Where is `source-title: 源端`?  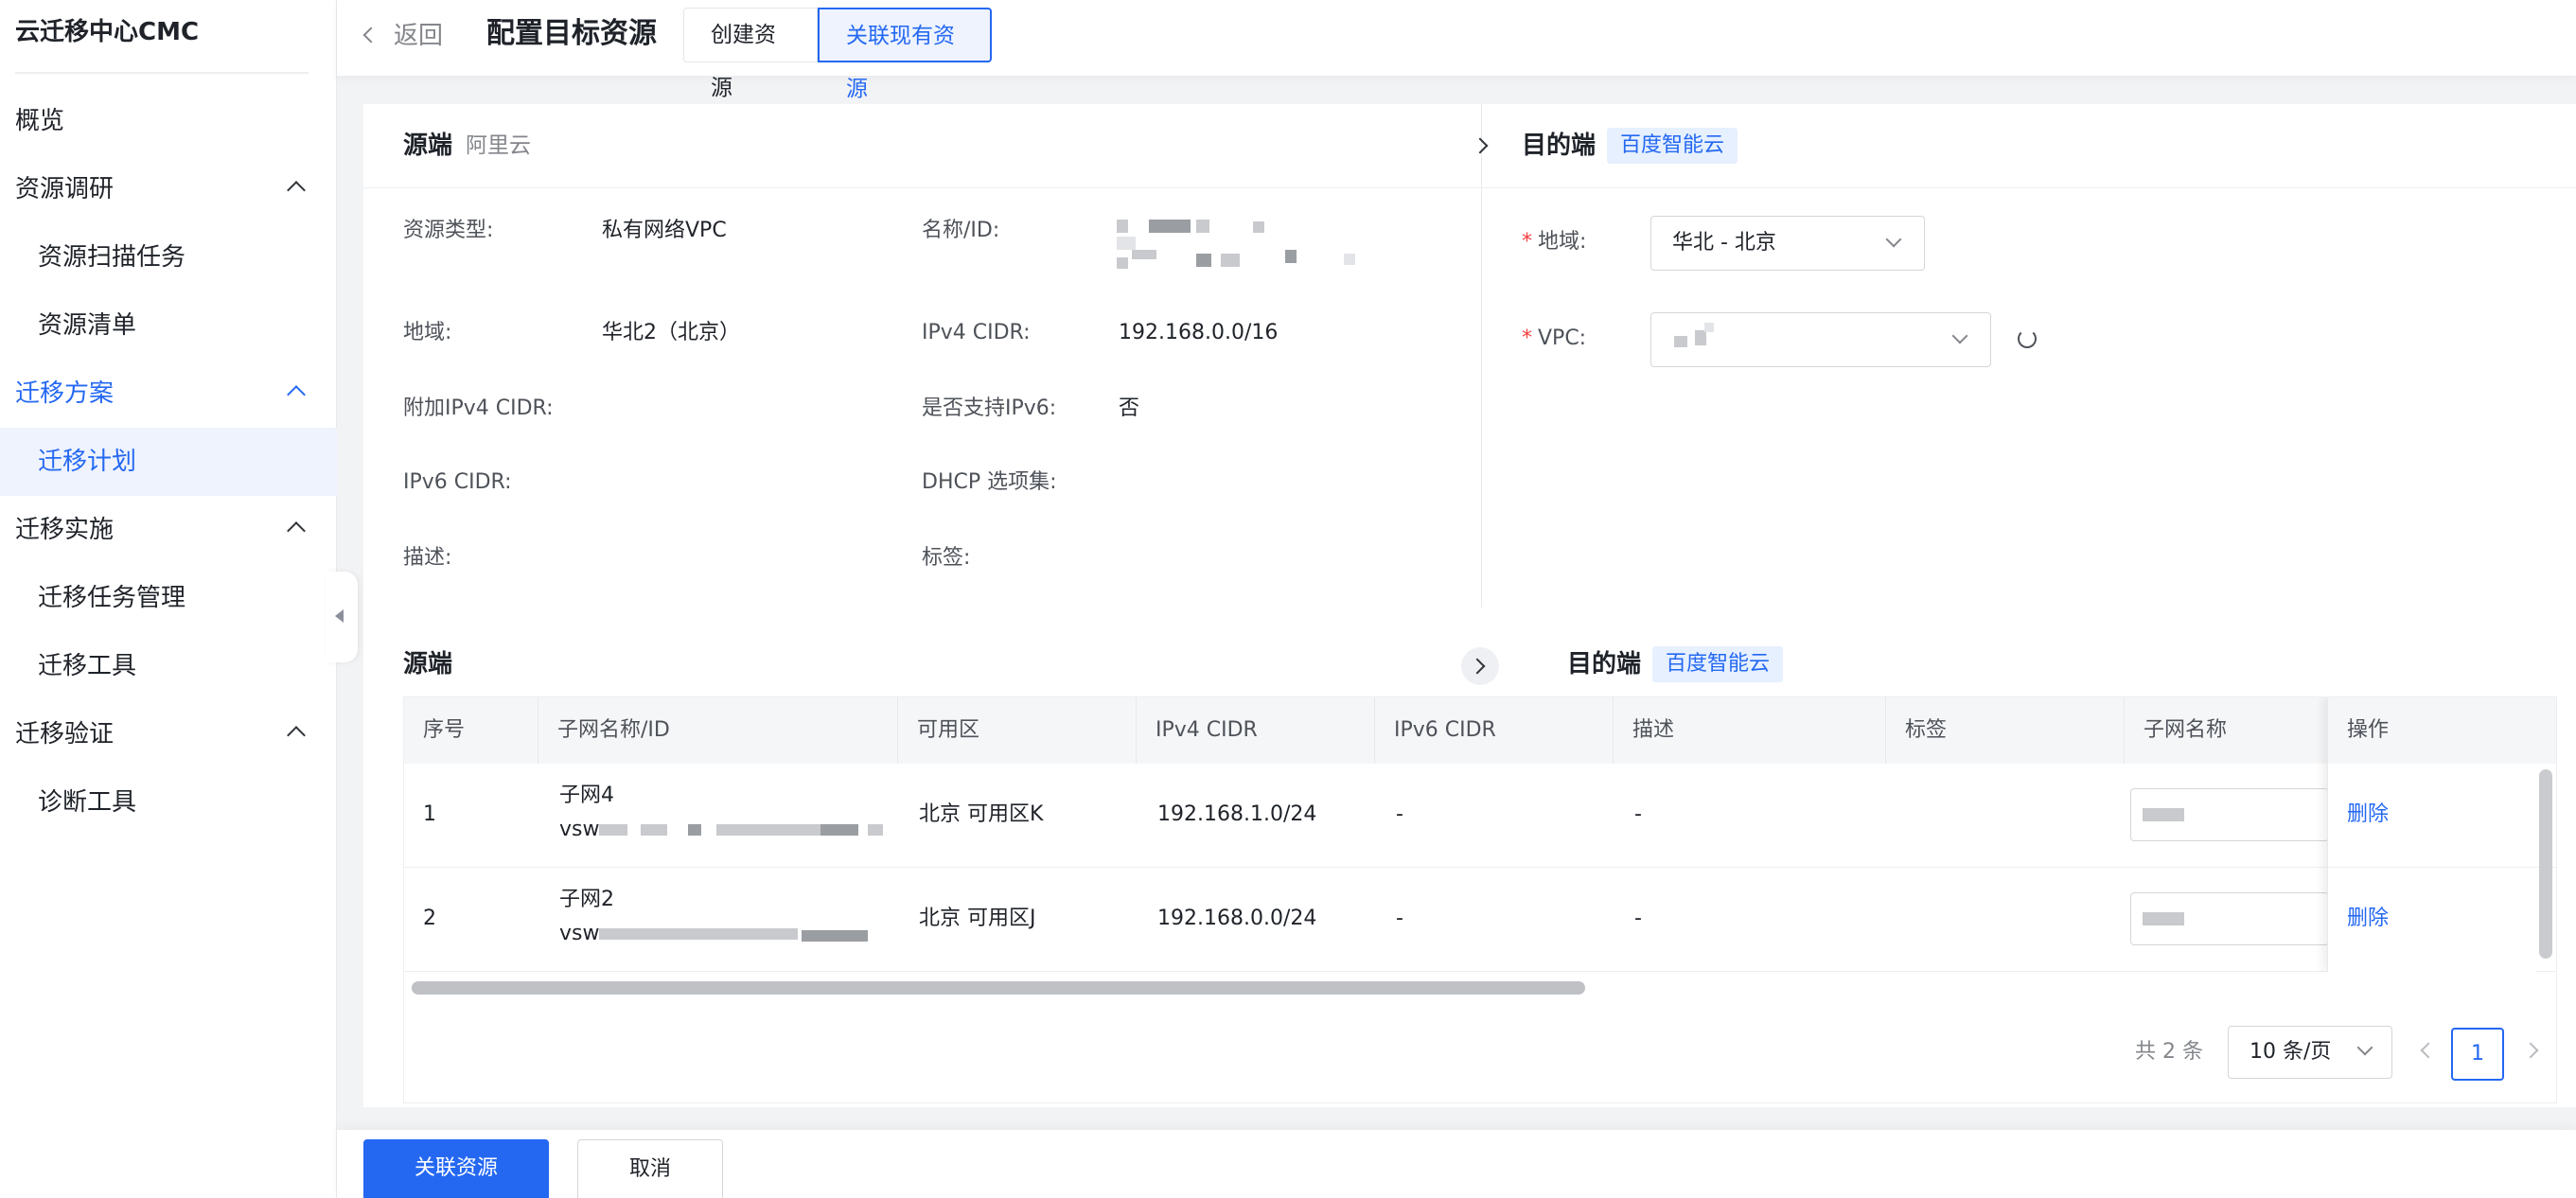
source-title: 源端 is located at coordinates (428, 146).